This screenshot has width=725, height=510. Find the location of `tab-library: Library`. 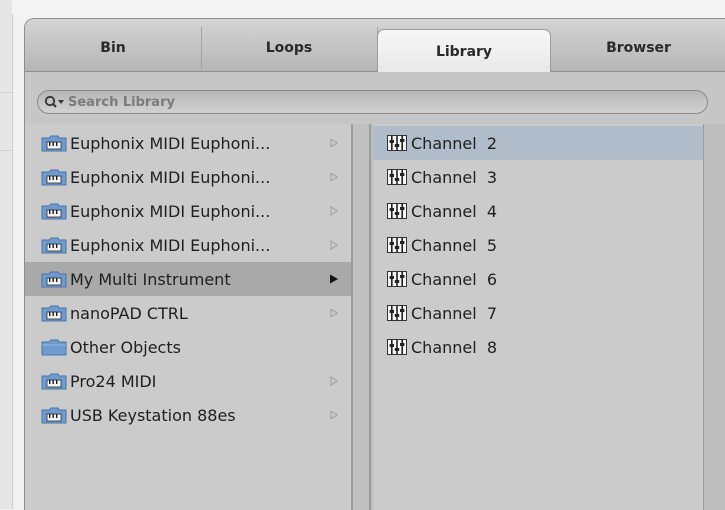

tab-library: Library is located at coordinates (464, 51).